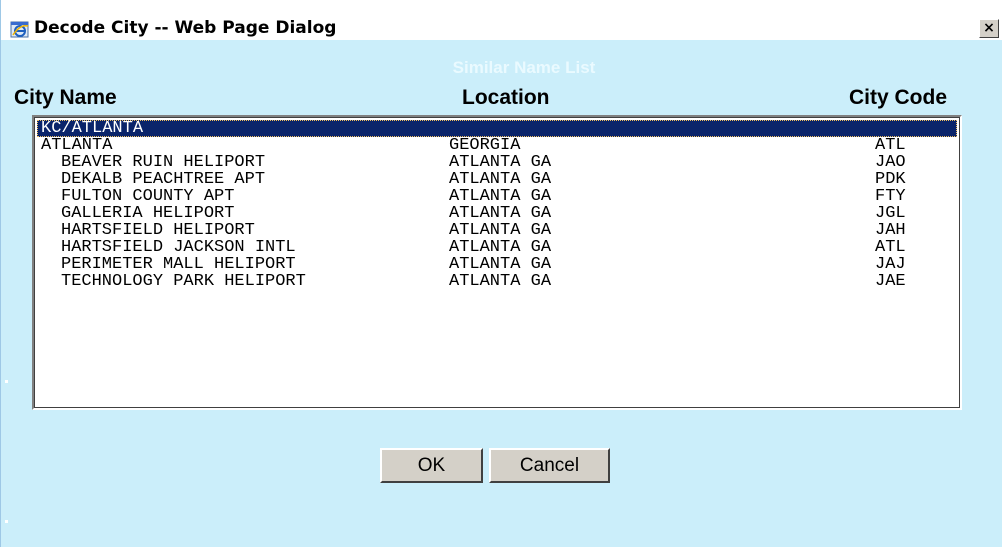  I want to click on list-item-city-name: HARTSFIELD JACKSON INTL, so click(178, 247).